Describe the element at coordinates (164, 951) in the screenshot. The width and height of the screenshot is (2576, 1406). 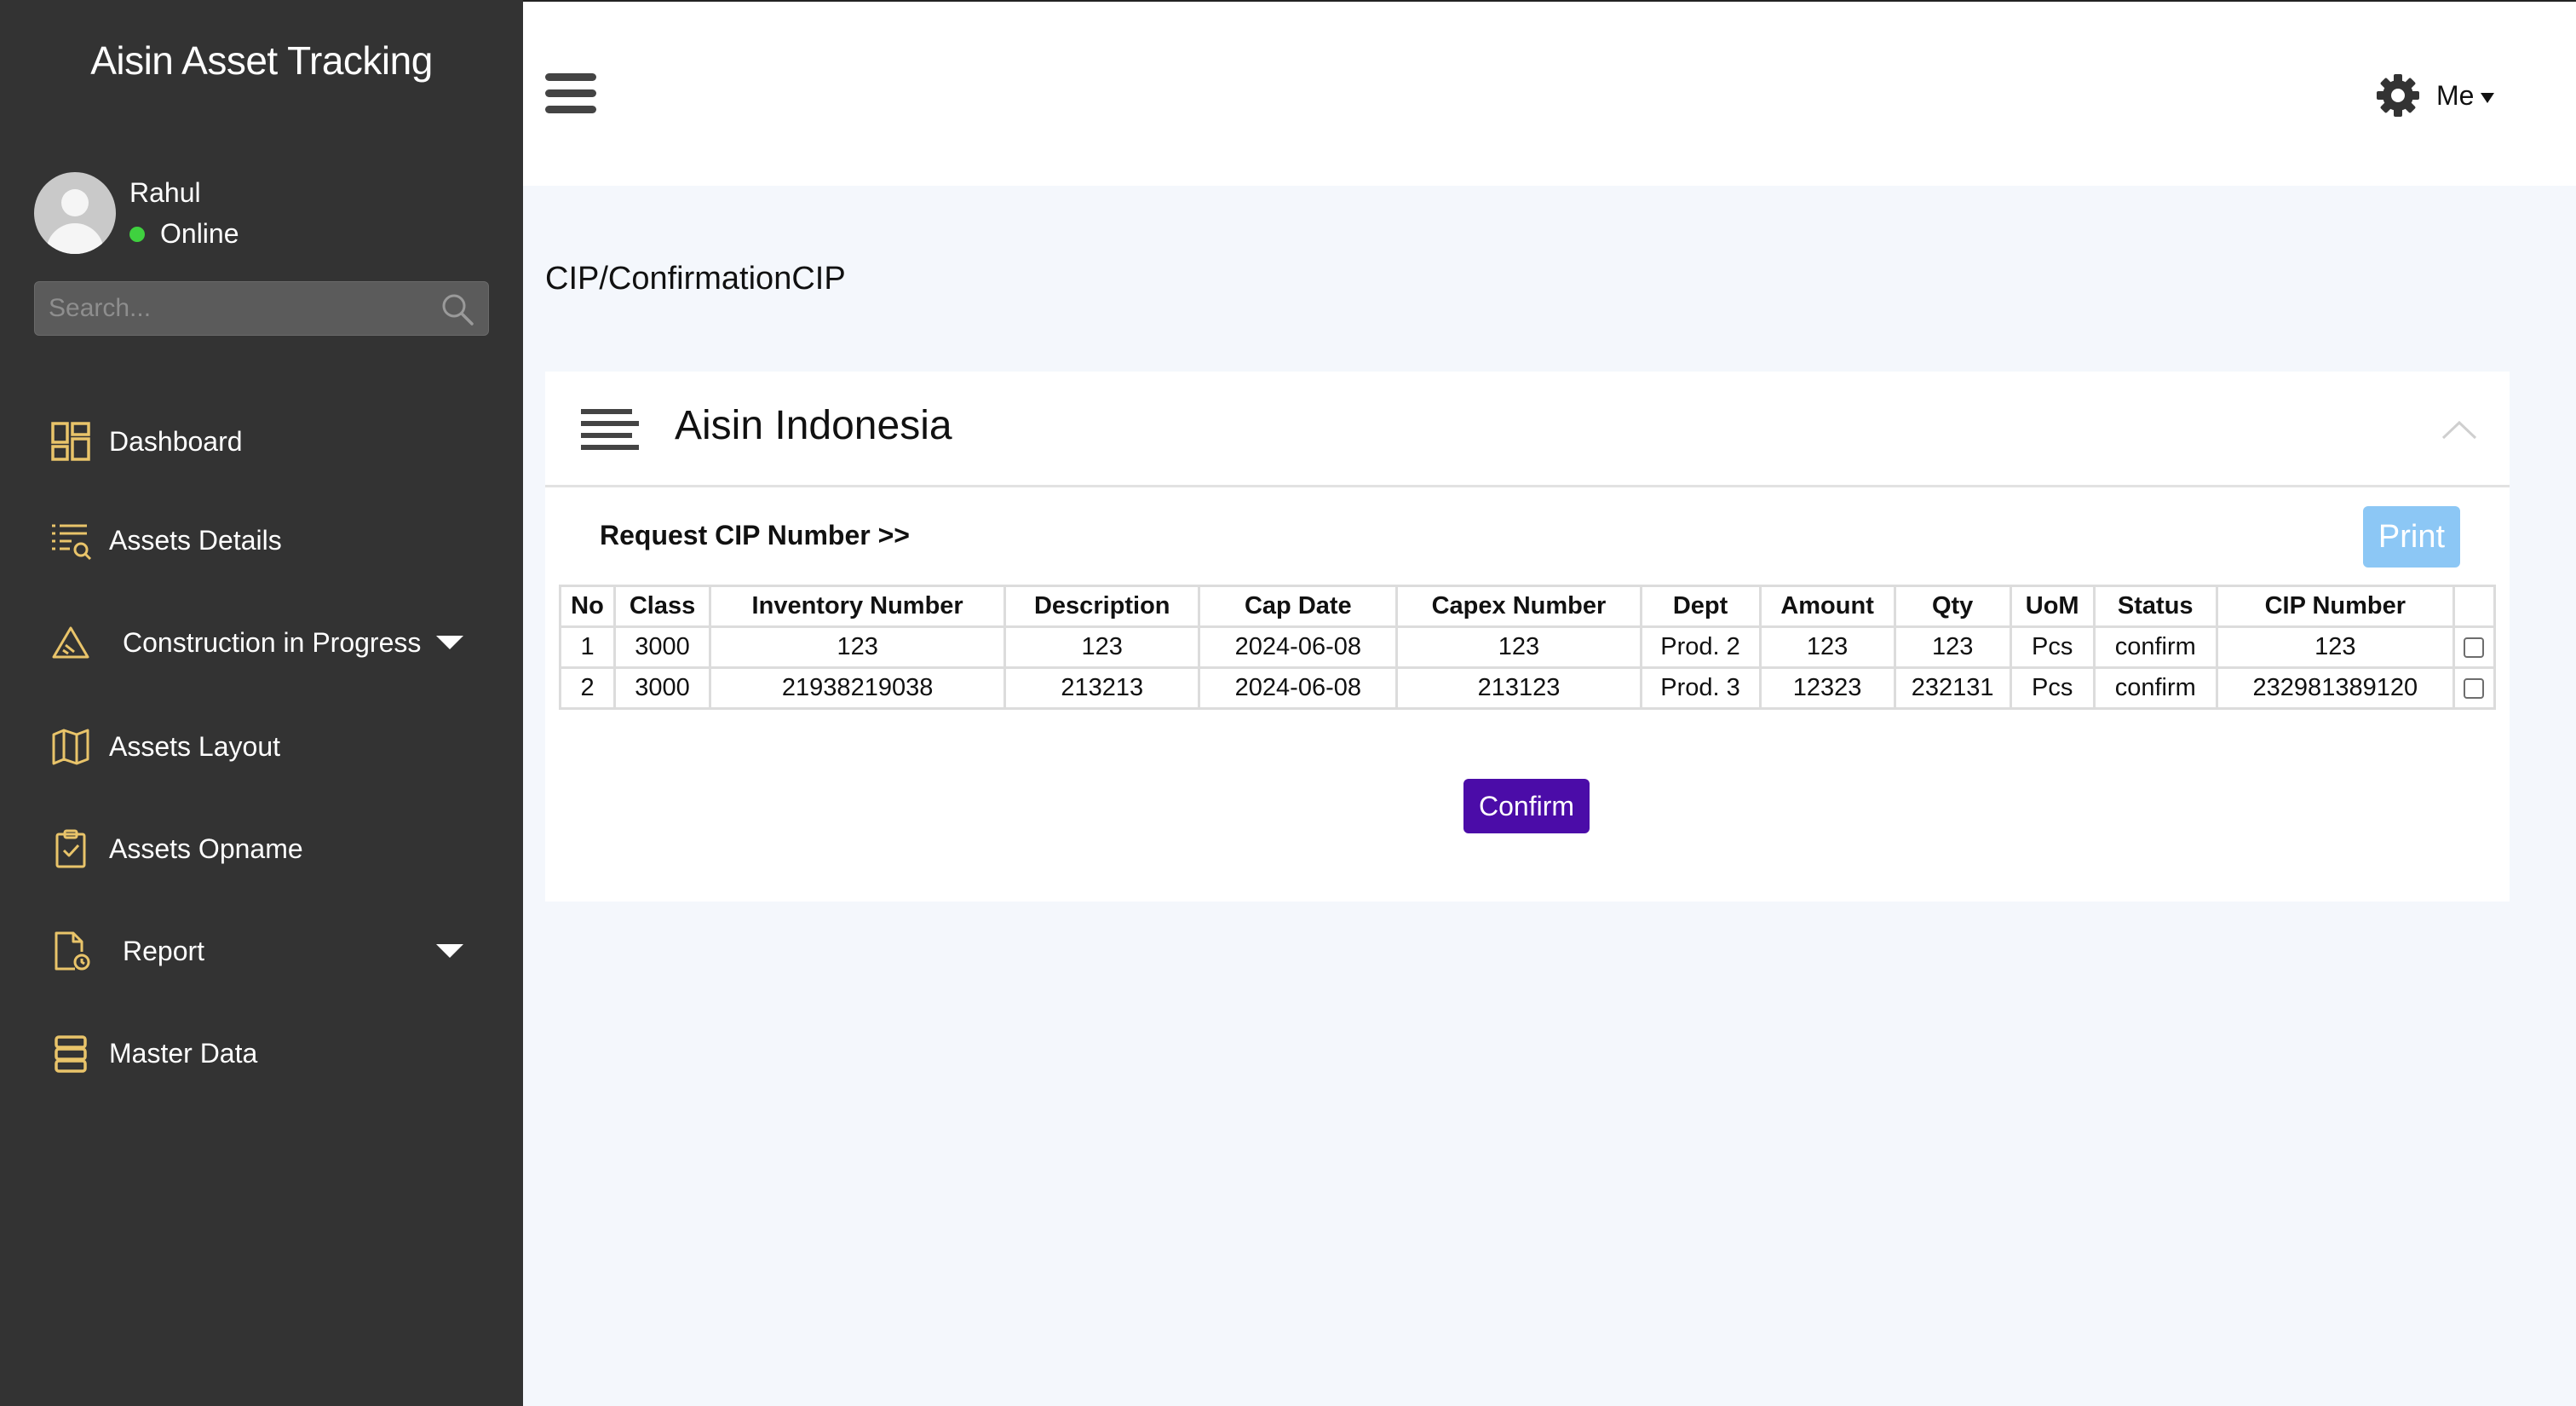
I see `sidebar-item-label: Report` at that location.